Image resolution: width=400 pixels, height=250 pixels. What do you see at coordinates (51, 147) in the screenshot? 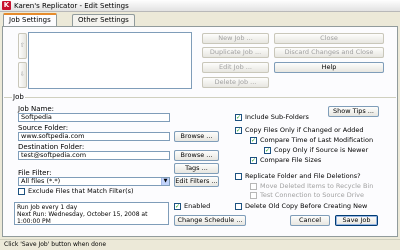
I see `destination-folder-label: Destination Folder:` at bounding box center [51, 147].